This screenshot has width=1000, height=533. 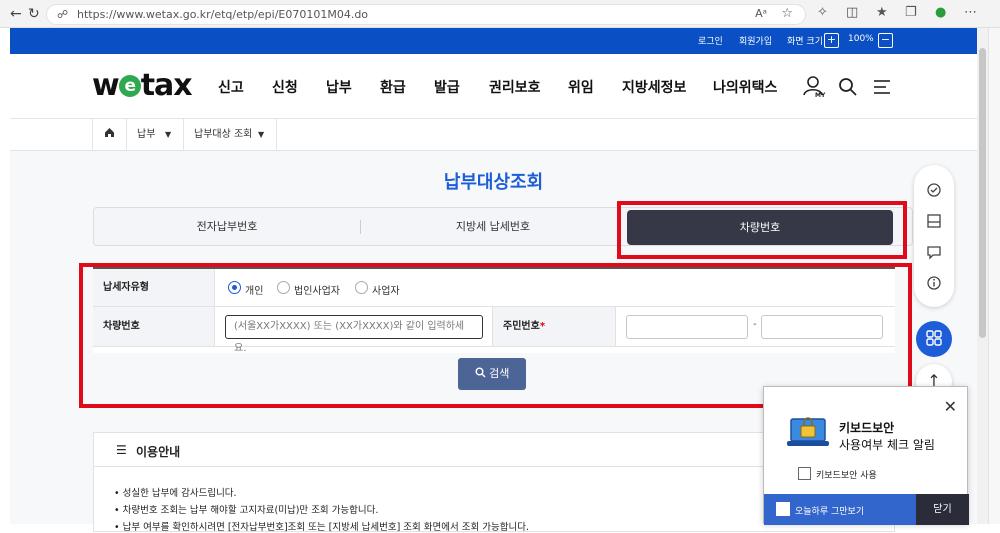 I want to click on logo-text-e: e, so click(x=129, y=86).